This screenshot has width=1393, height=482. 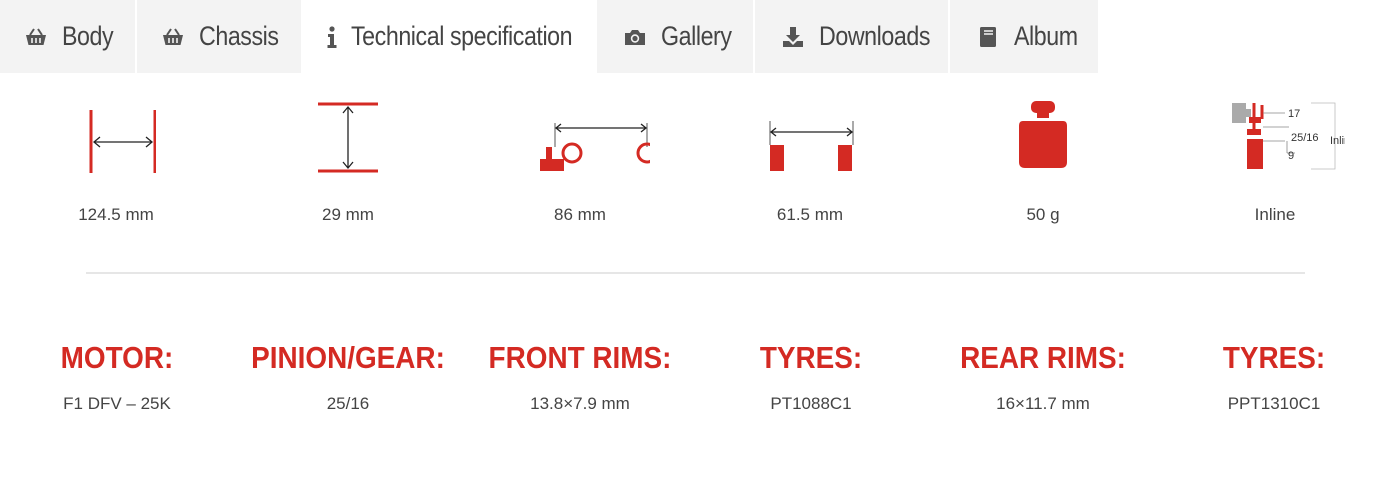 What do you see at coordinates (811, 403) in the screenshot?
I see `detail-value: PT1088C1` at bounding box center [811, 403].